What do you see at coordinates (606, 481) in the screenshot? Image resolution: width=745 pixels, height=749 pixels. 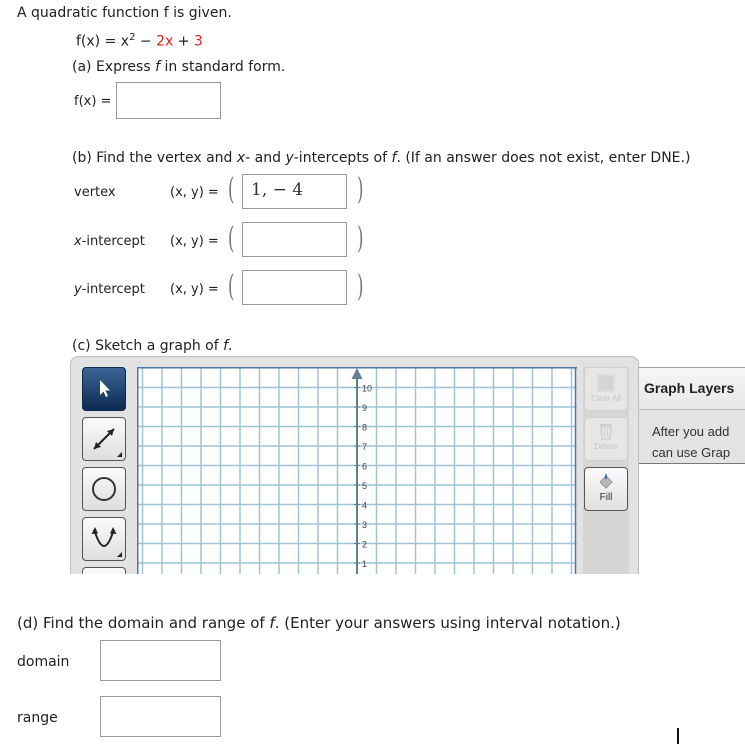 I see `paint-bucket-icon` at bounding box center [606, 481].